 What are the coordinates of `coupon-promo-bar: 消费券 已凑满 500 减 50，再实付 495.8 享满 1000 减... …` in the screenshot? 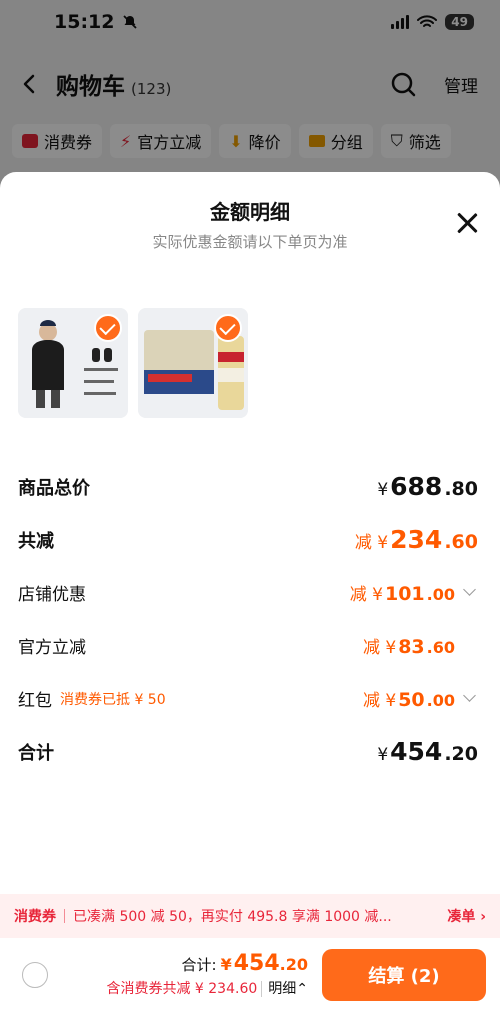 It's located at (250, 916).